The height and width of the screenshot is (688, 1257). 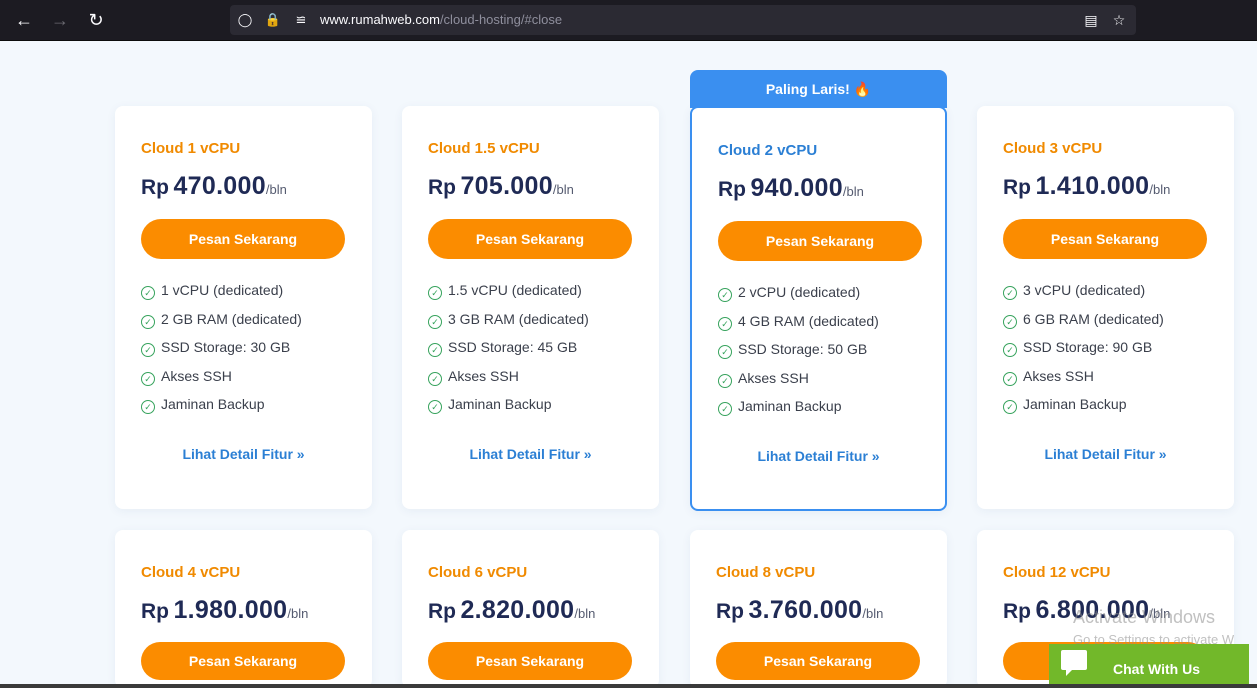 I want to click on feature-text: 1 vCPU (dedicated), so click(x=222, y=290).